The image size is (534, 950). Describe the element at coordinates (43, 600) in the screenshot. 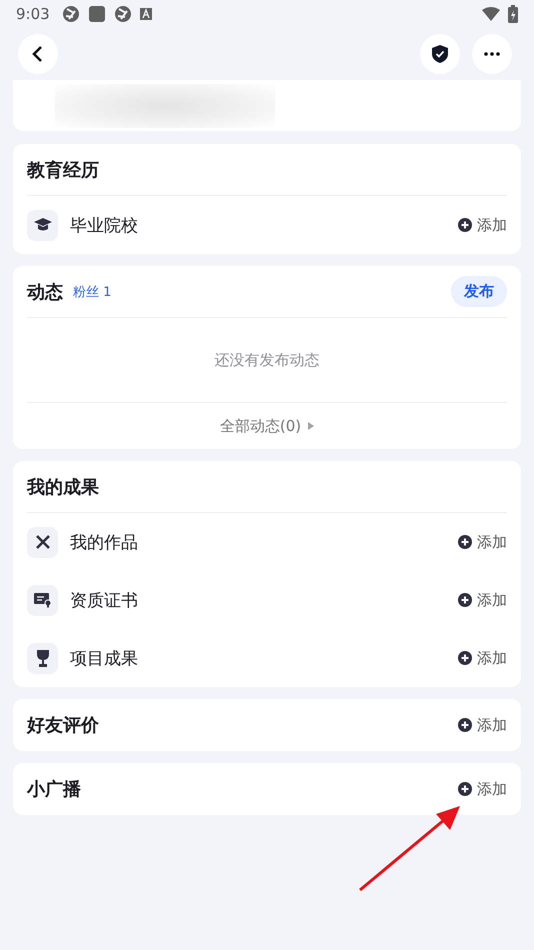

I see `certificate-icon` at that location.